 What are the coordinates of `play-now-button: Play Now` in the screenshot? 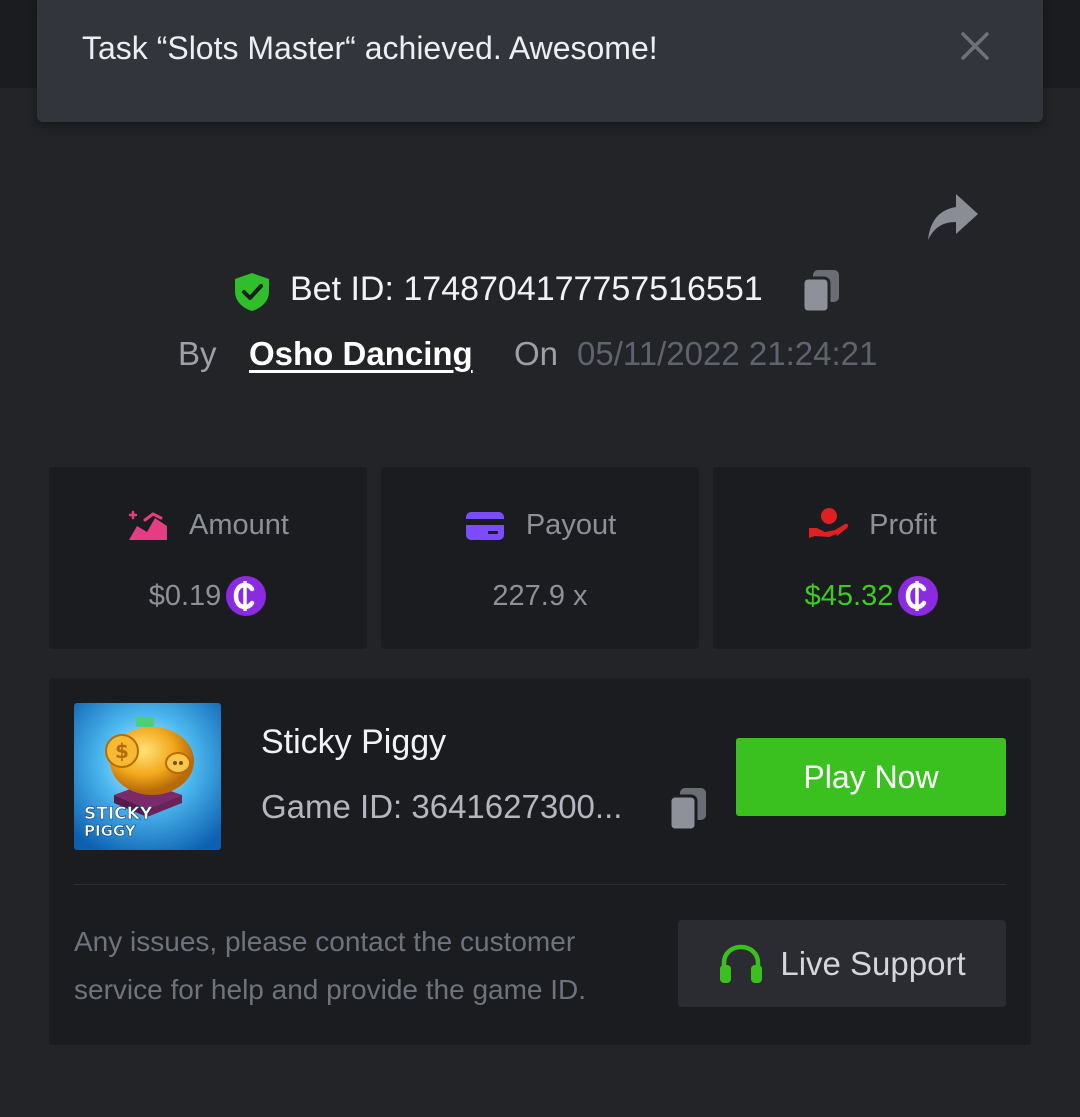 It's located at (871, 777).